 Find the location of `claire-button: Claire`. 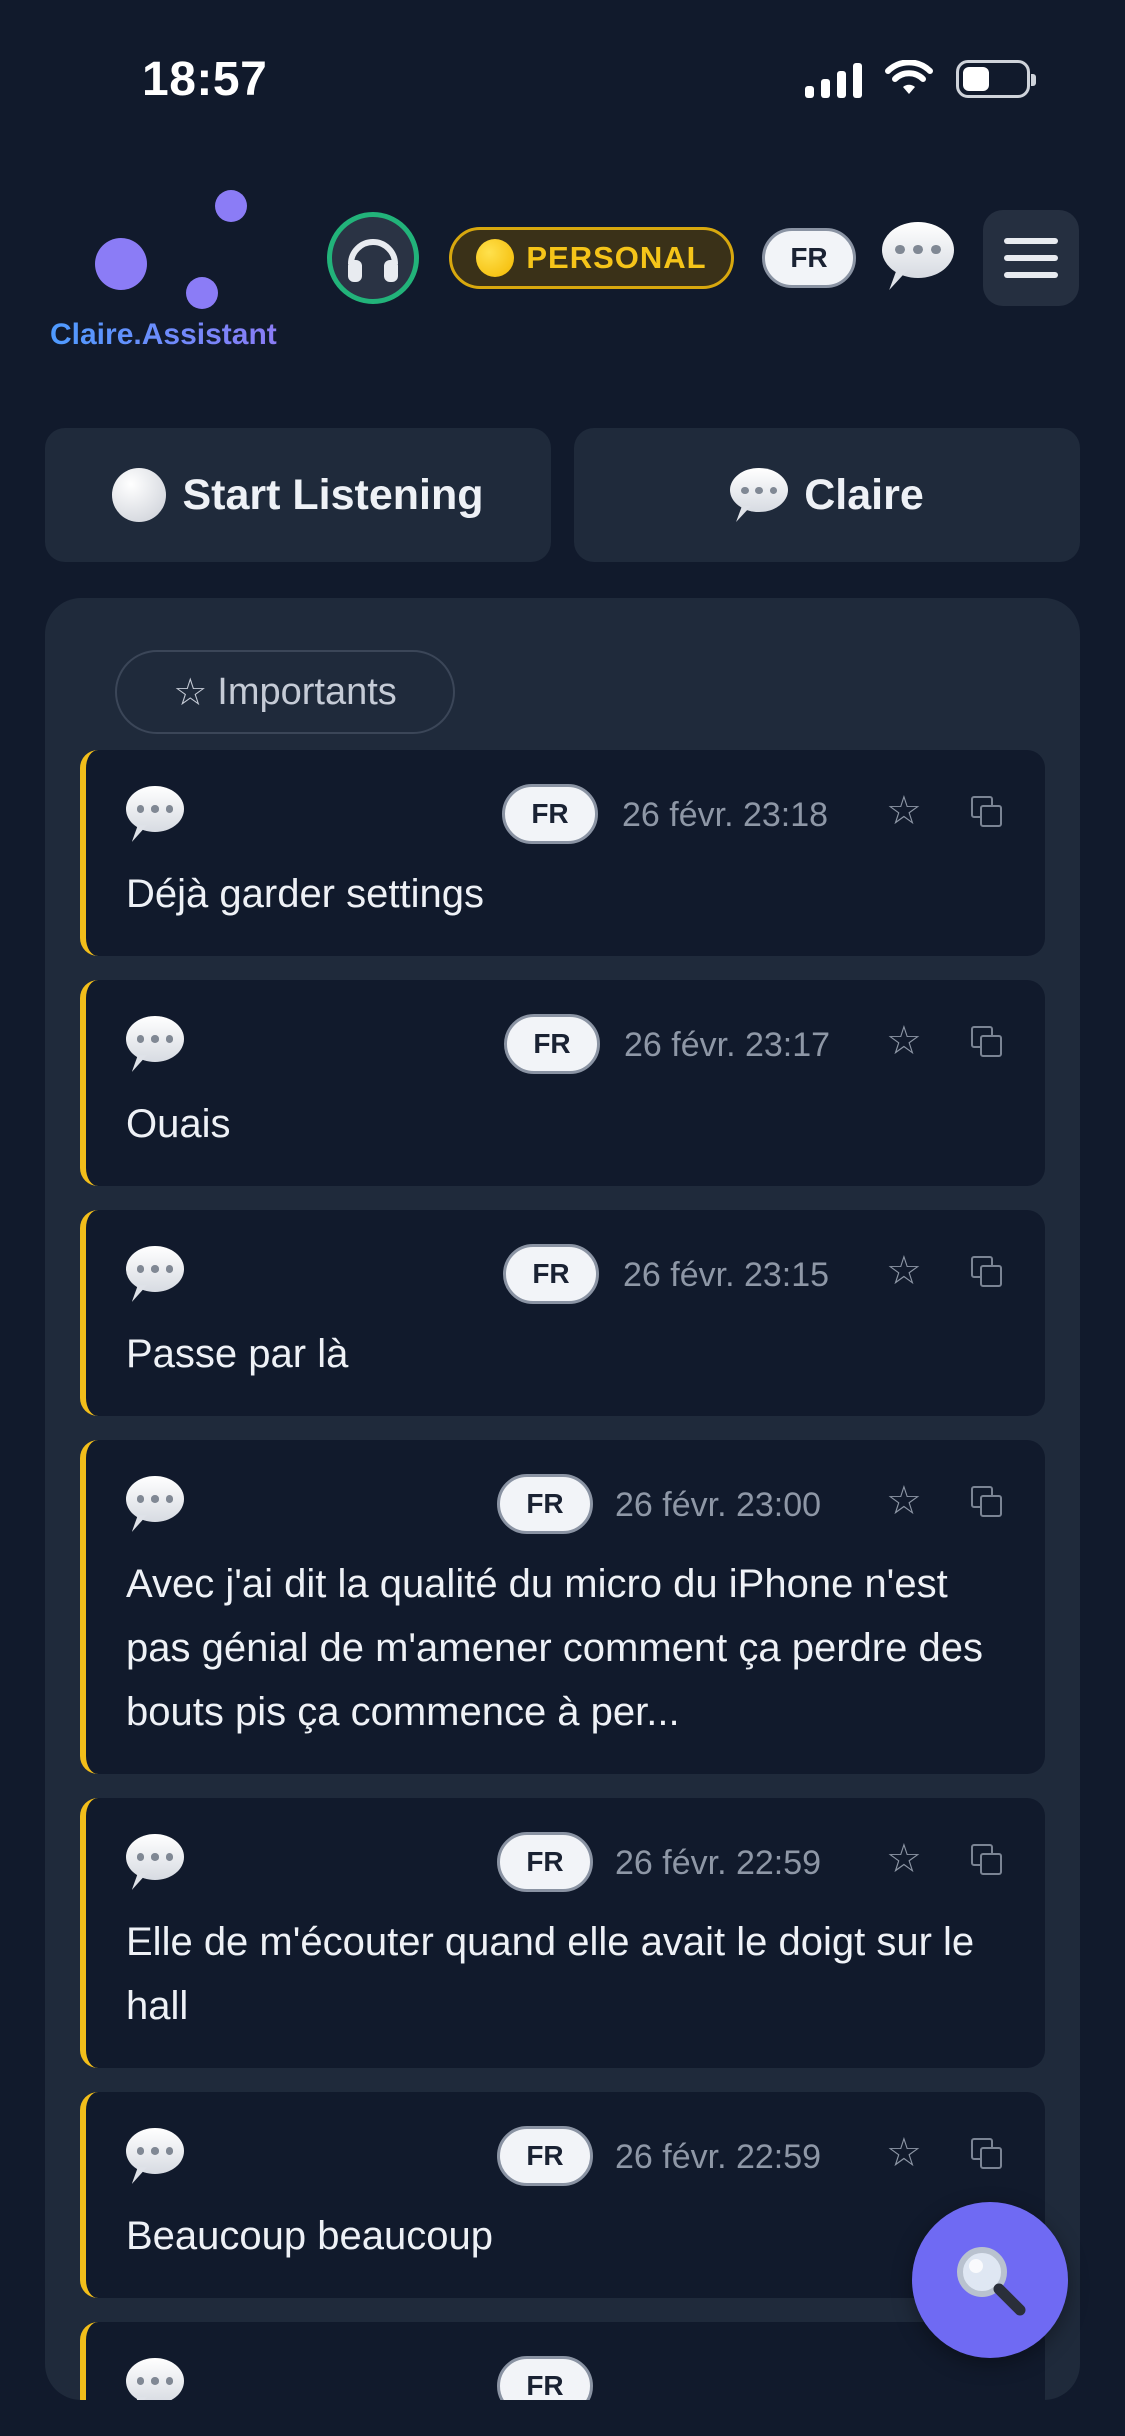

claire-button: Claire is located at coordinates (827, 495).